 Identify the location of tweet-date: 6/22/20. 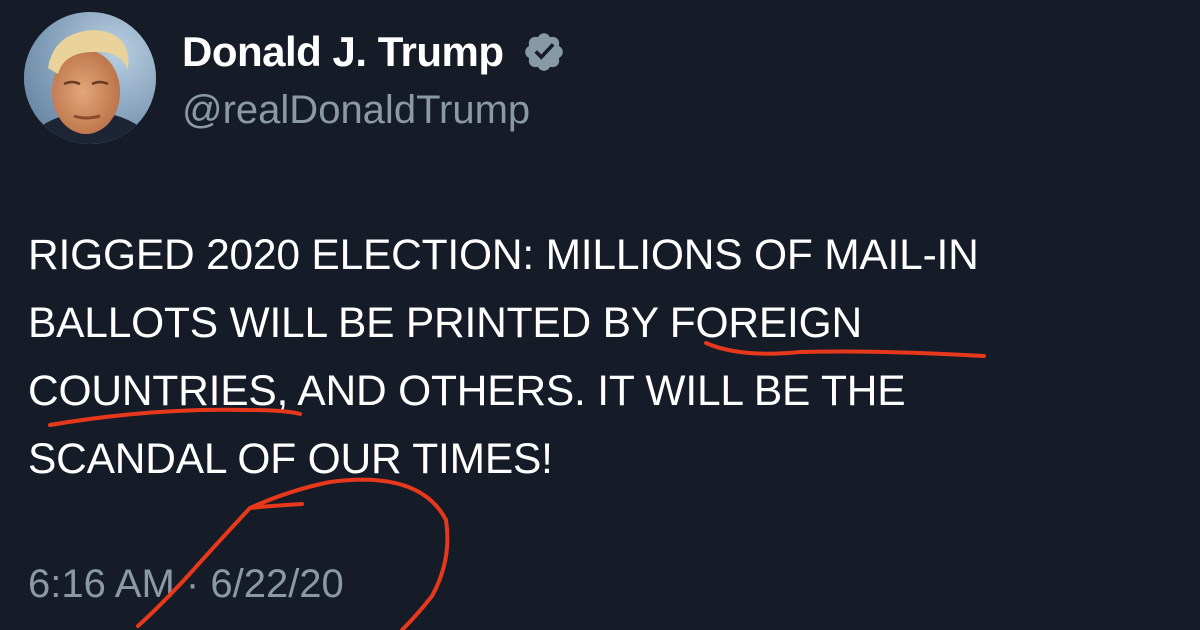
(277, 584).